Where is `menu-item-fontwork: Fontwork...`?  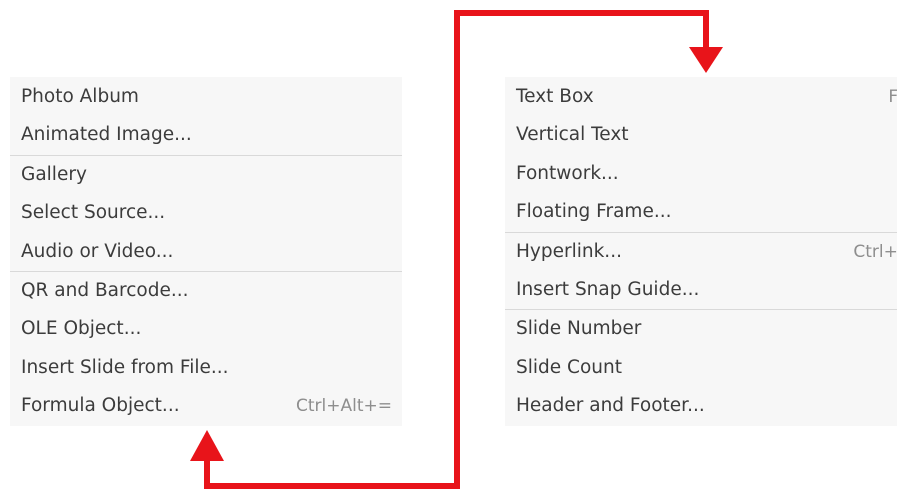
menu-item-fontwork: Fontwork... is located at coordinates (701, 174).